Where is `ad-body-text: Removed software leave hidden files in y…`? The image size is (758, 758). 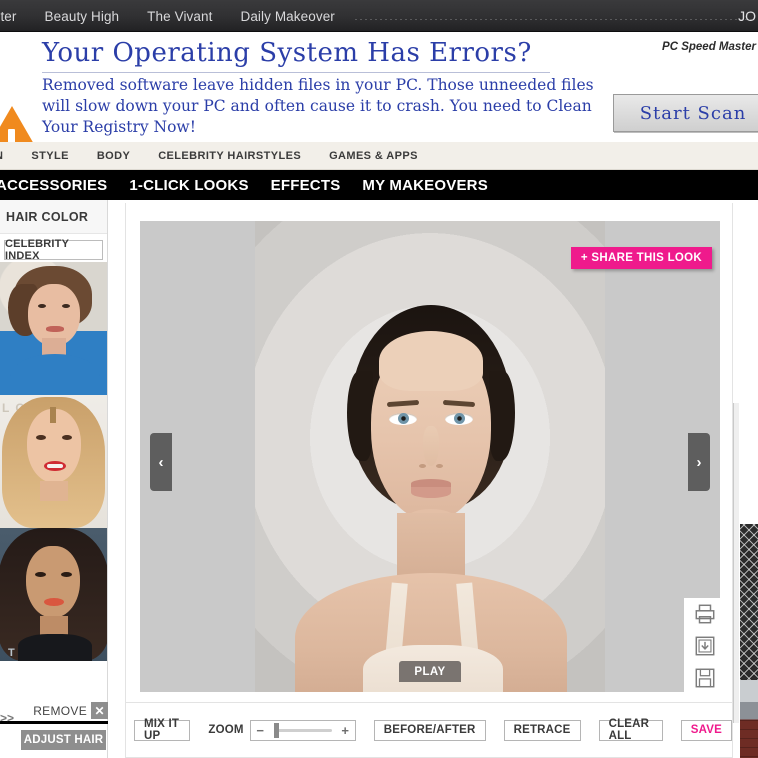 ad-body-text: Removed software leave hidden files in y… is located at coordinates (318, 106).